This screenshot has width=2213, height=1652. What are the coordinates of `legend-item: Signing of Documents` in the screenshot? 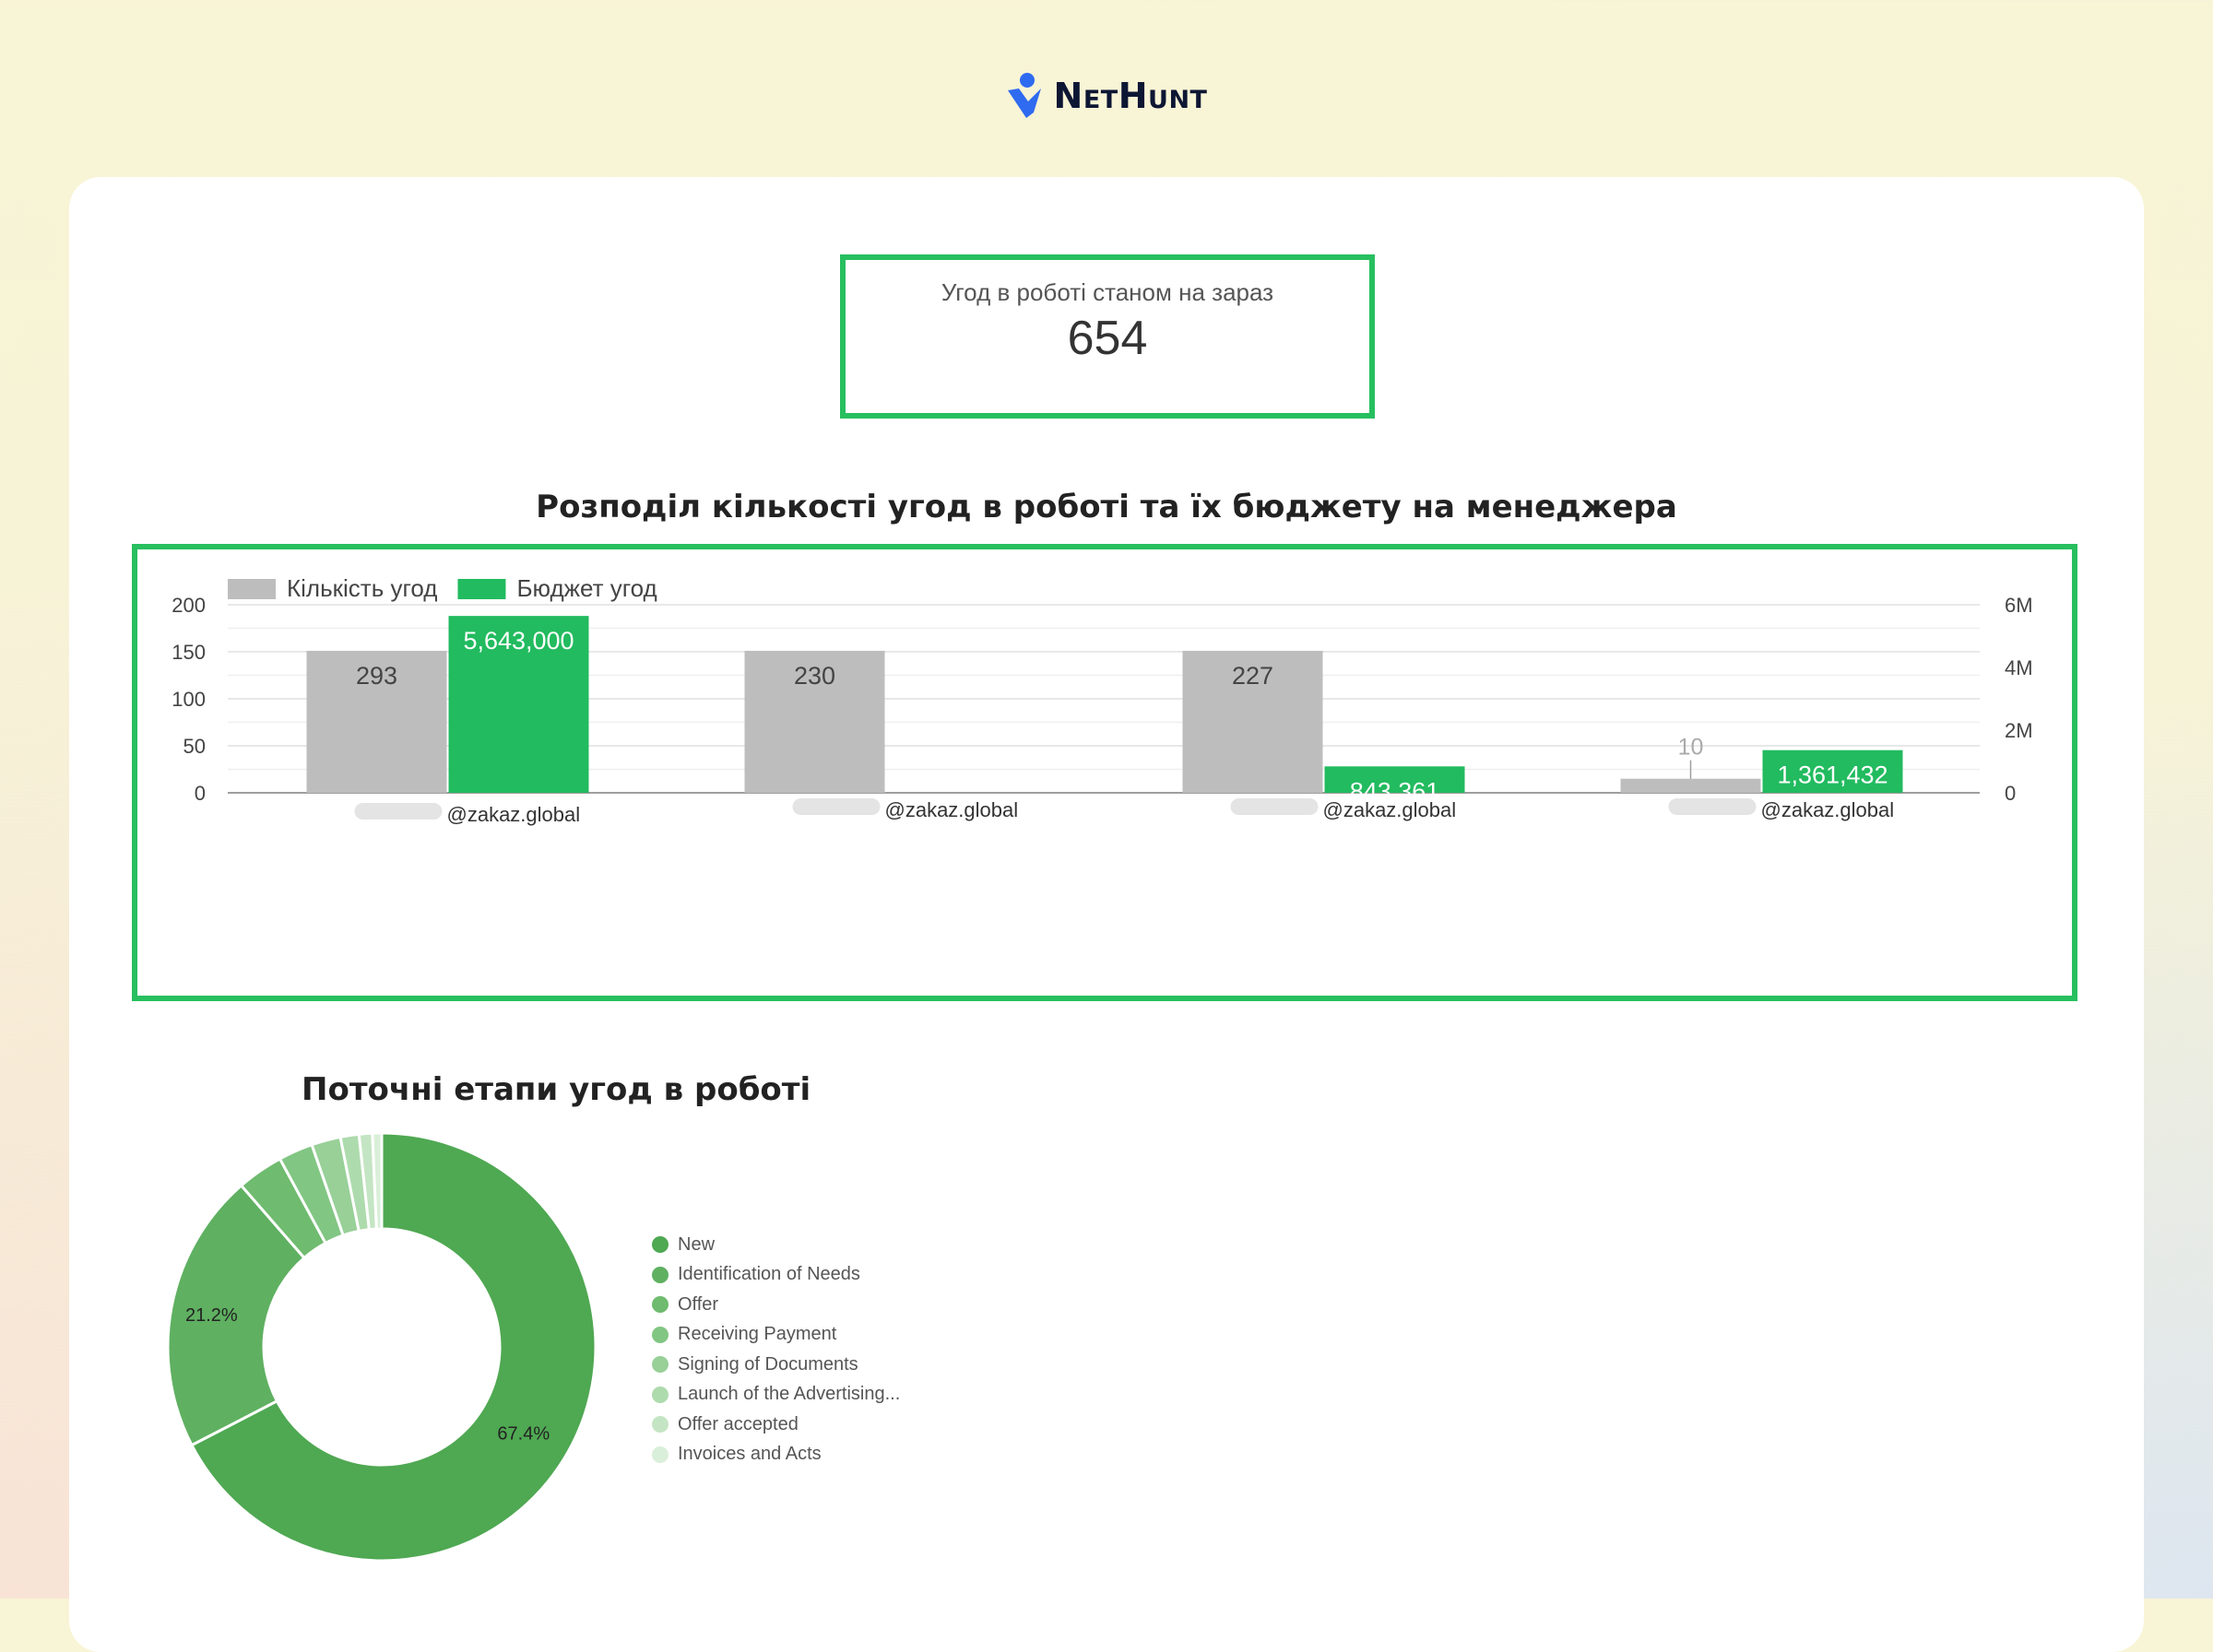 It's located at (776, 1365).